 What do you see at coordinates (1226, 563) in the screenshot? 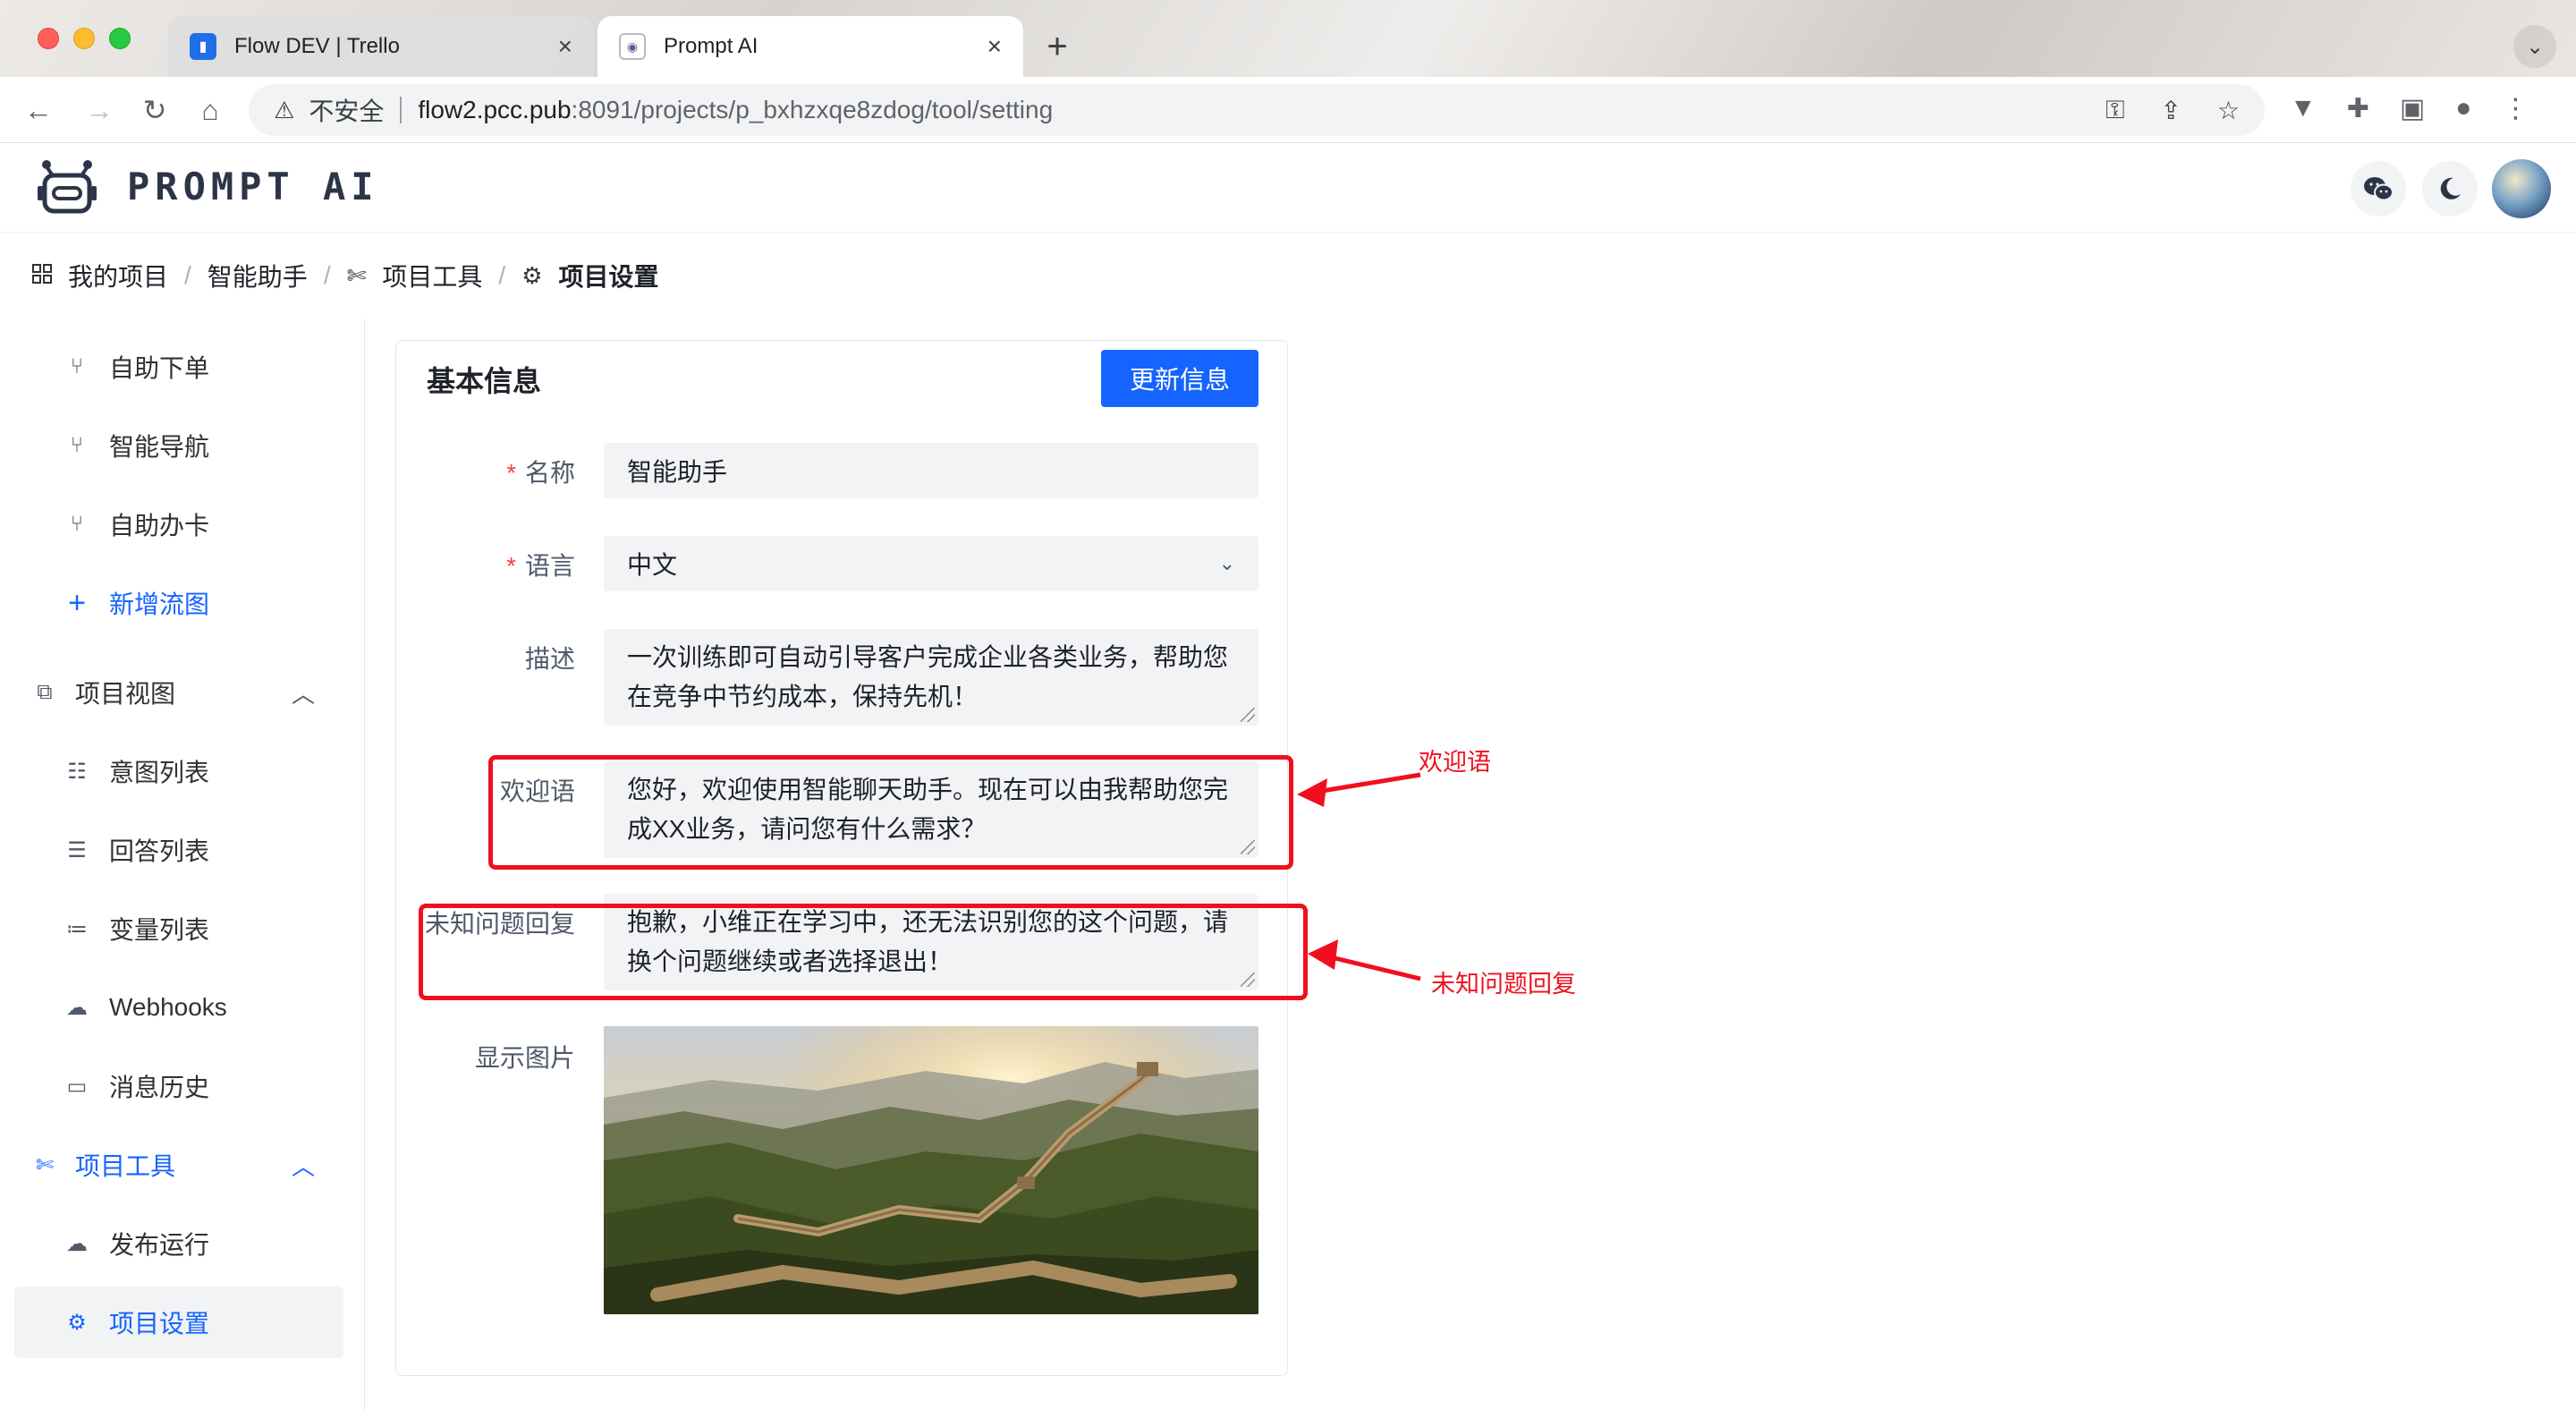
I see `chevron-down-icon: ⌄` at bounding box center [1226, 563].